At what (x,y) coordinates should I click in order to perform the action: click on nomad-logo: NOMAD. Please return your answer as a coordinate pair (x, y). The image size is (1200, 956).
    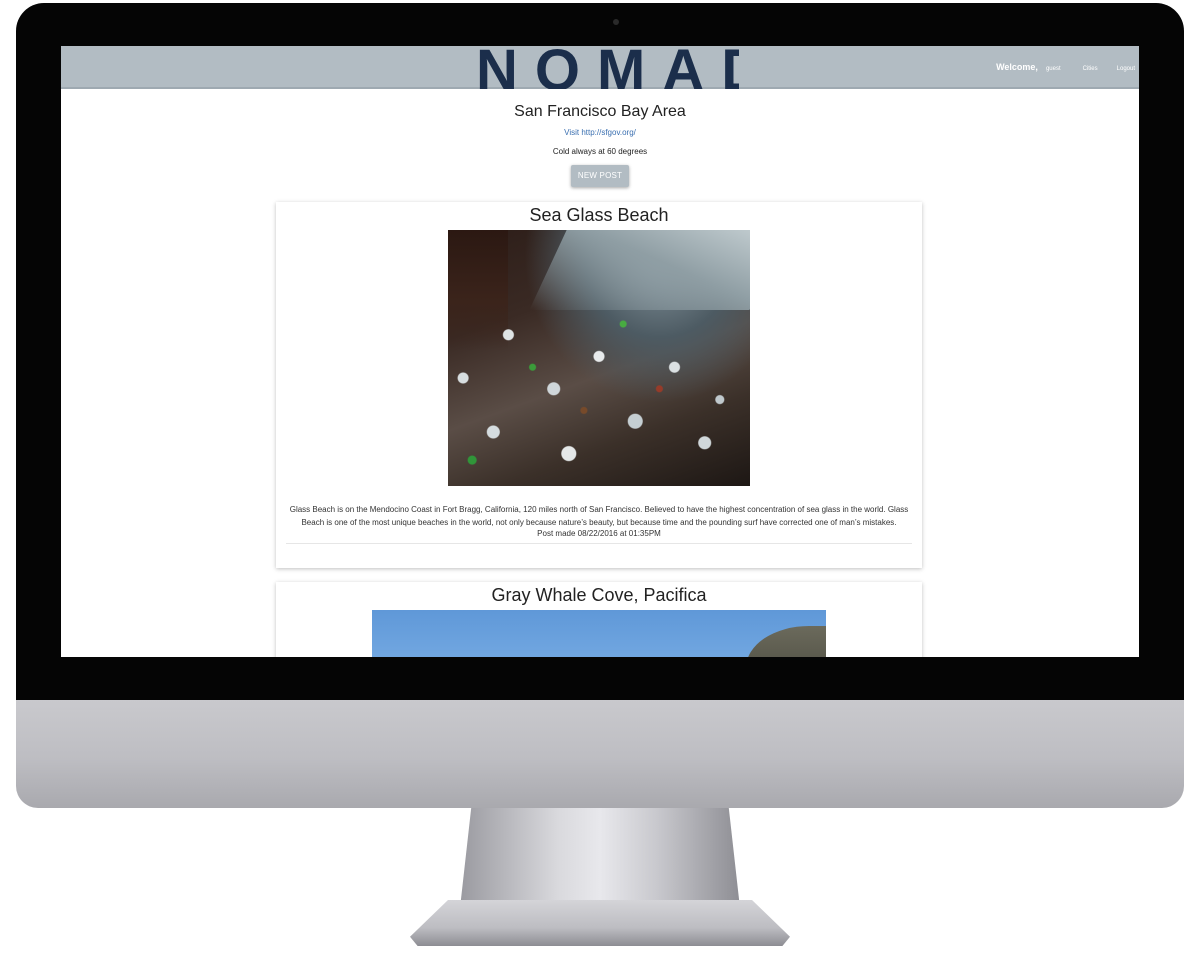
    Looking at the image, I should click on (599, 67).